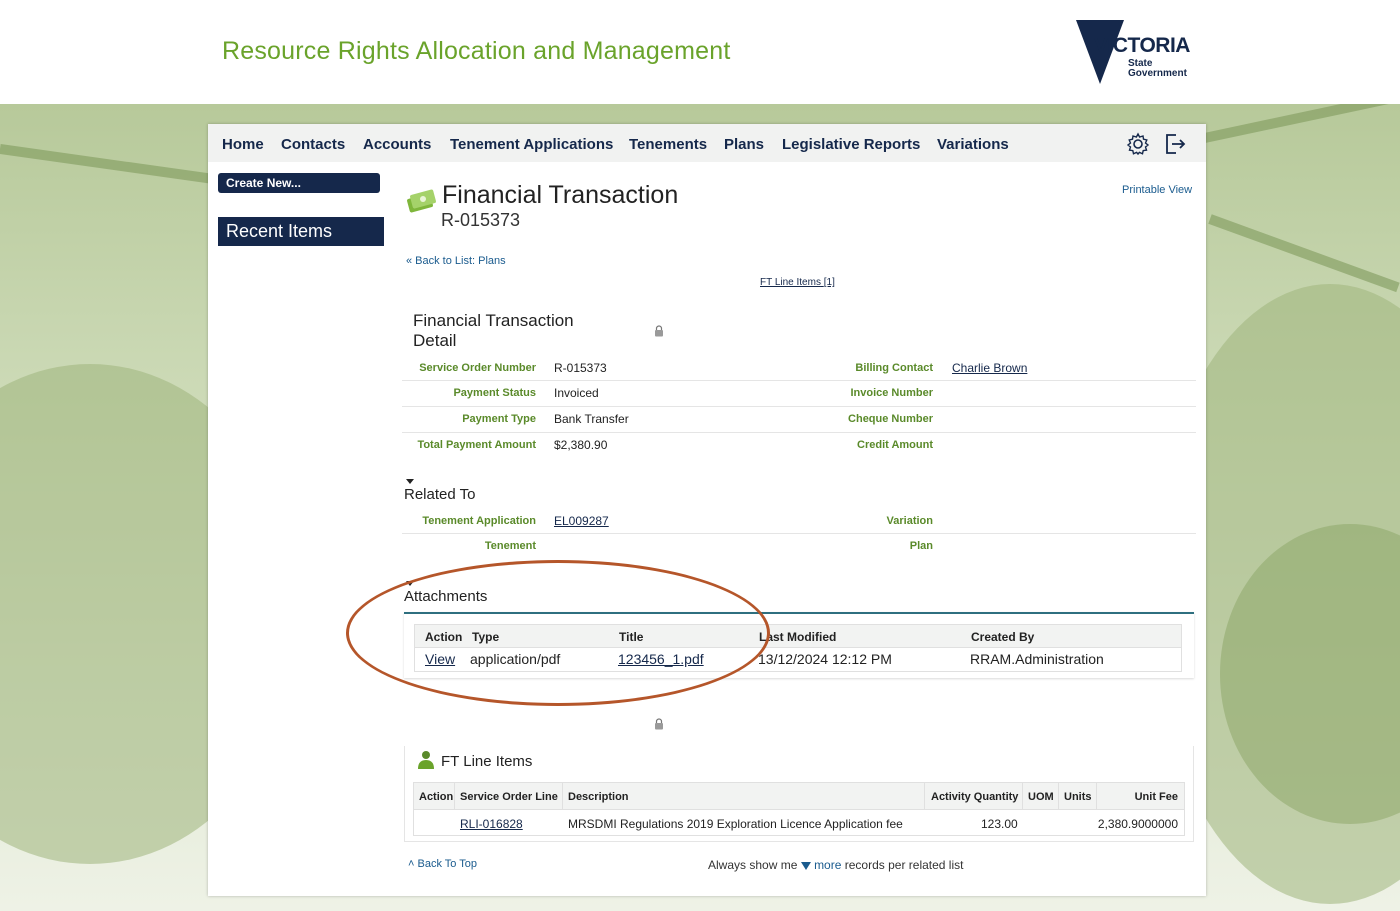  Describe the element at coordinates (481, 220) in the screenshot. I see `record-number: R-015373` at that location.